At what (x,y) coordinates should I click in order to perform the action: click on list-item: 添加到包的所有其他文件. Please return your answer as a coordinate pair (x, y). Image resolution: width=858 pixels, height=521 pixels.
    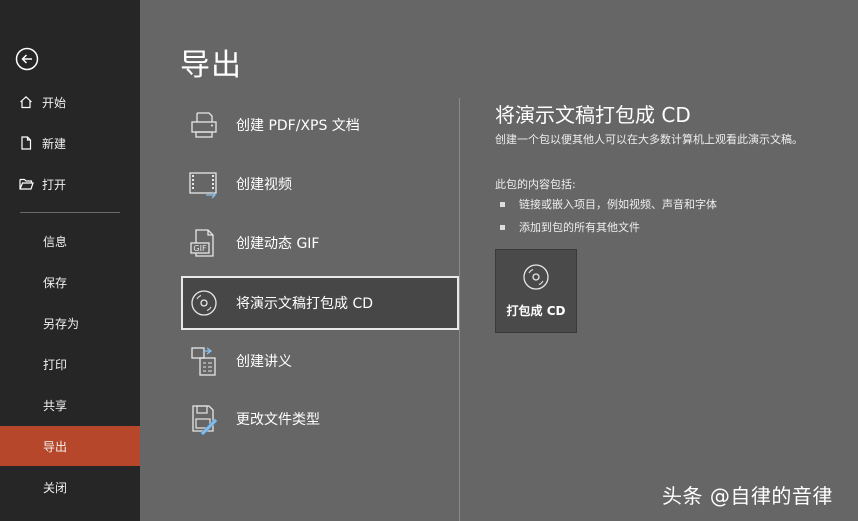
    Looking at the image, I should click on (570, 227).